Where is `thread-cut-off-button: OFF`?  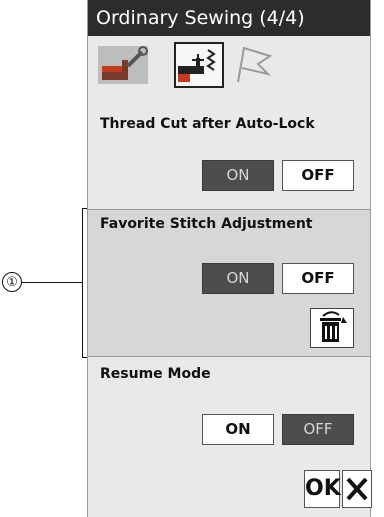
thread-cut-off-button: OFF is located at coordinates (318, 175).